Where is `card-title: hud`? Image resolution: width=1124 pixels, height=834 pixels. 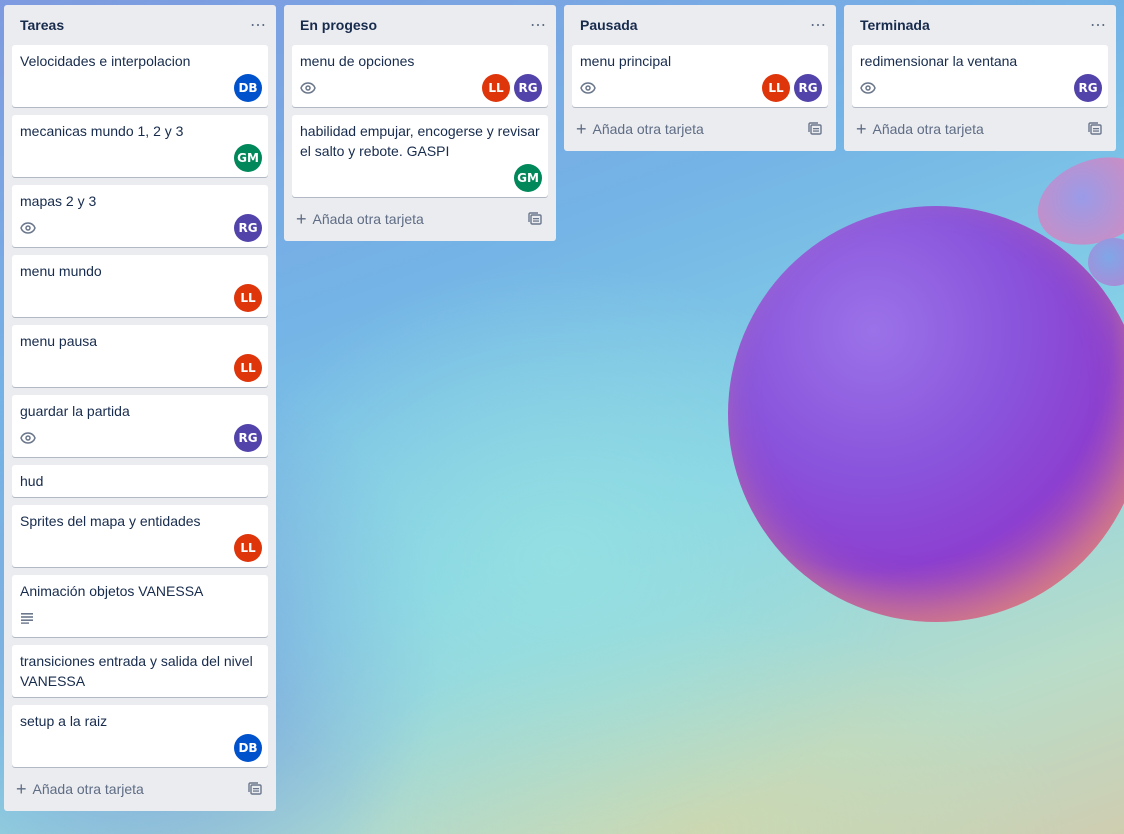 card-title: hud is located at coordinates (32, 481).